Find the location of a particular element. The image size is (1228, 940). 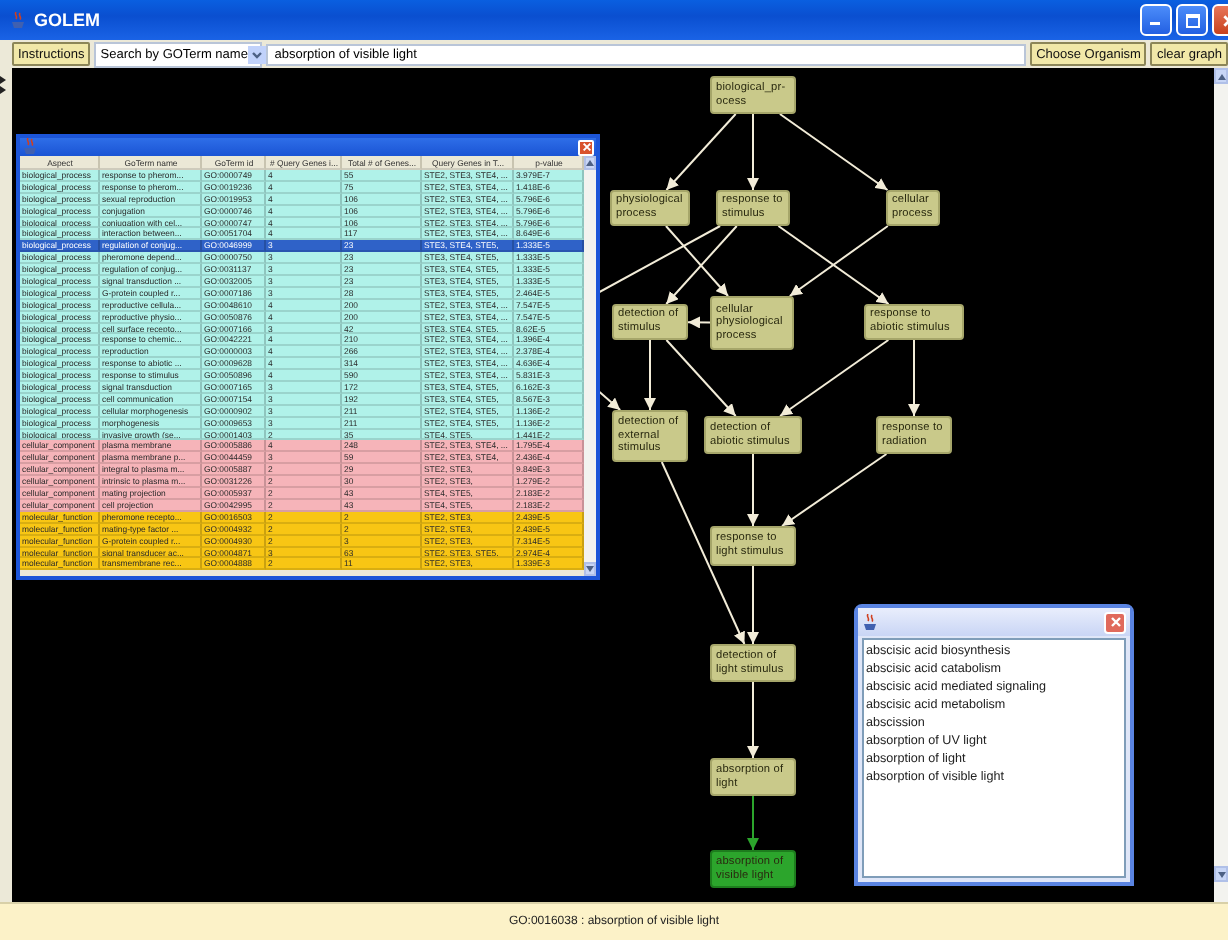

maximize-icon is located at coordinates (1192, 20).